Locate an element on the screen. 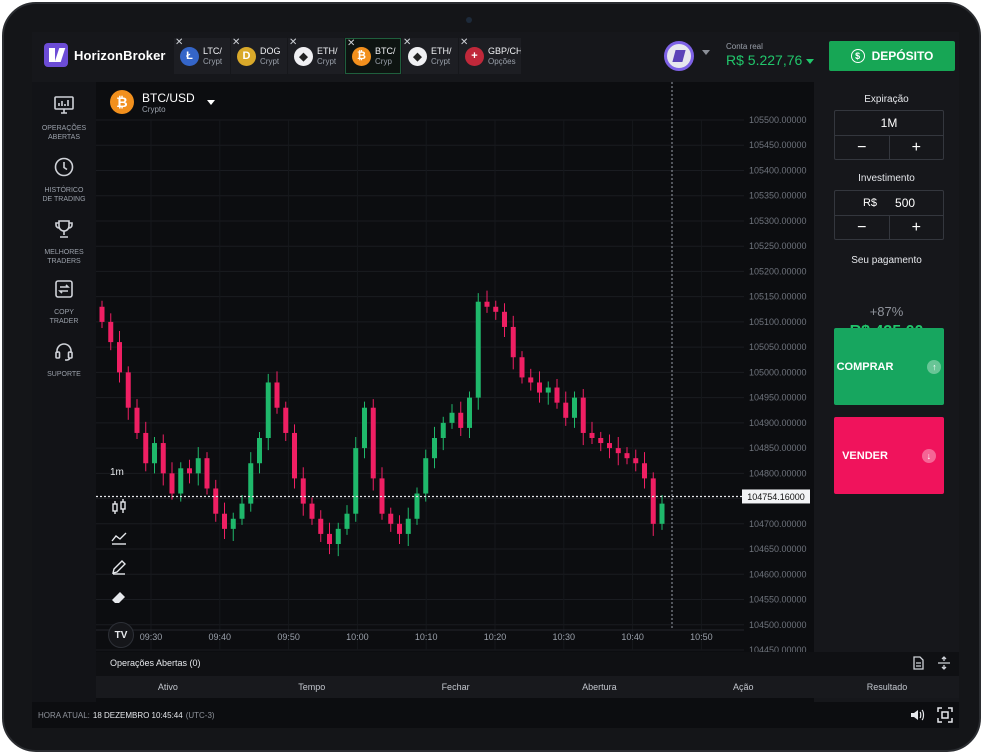 The width and height of the screenshot is (983, 754). account-selector: Conta real R$ 5.227,76 is located at coordinates (770, 55).